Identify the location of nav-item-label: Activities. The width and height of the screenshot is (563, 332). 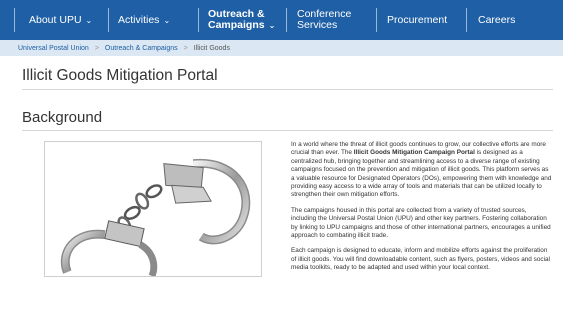
(139, 19).